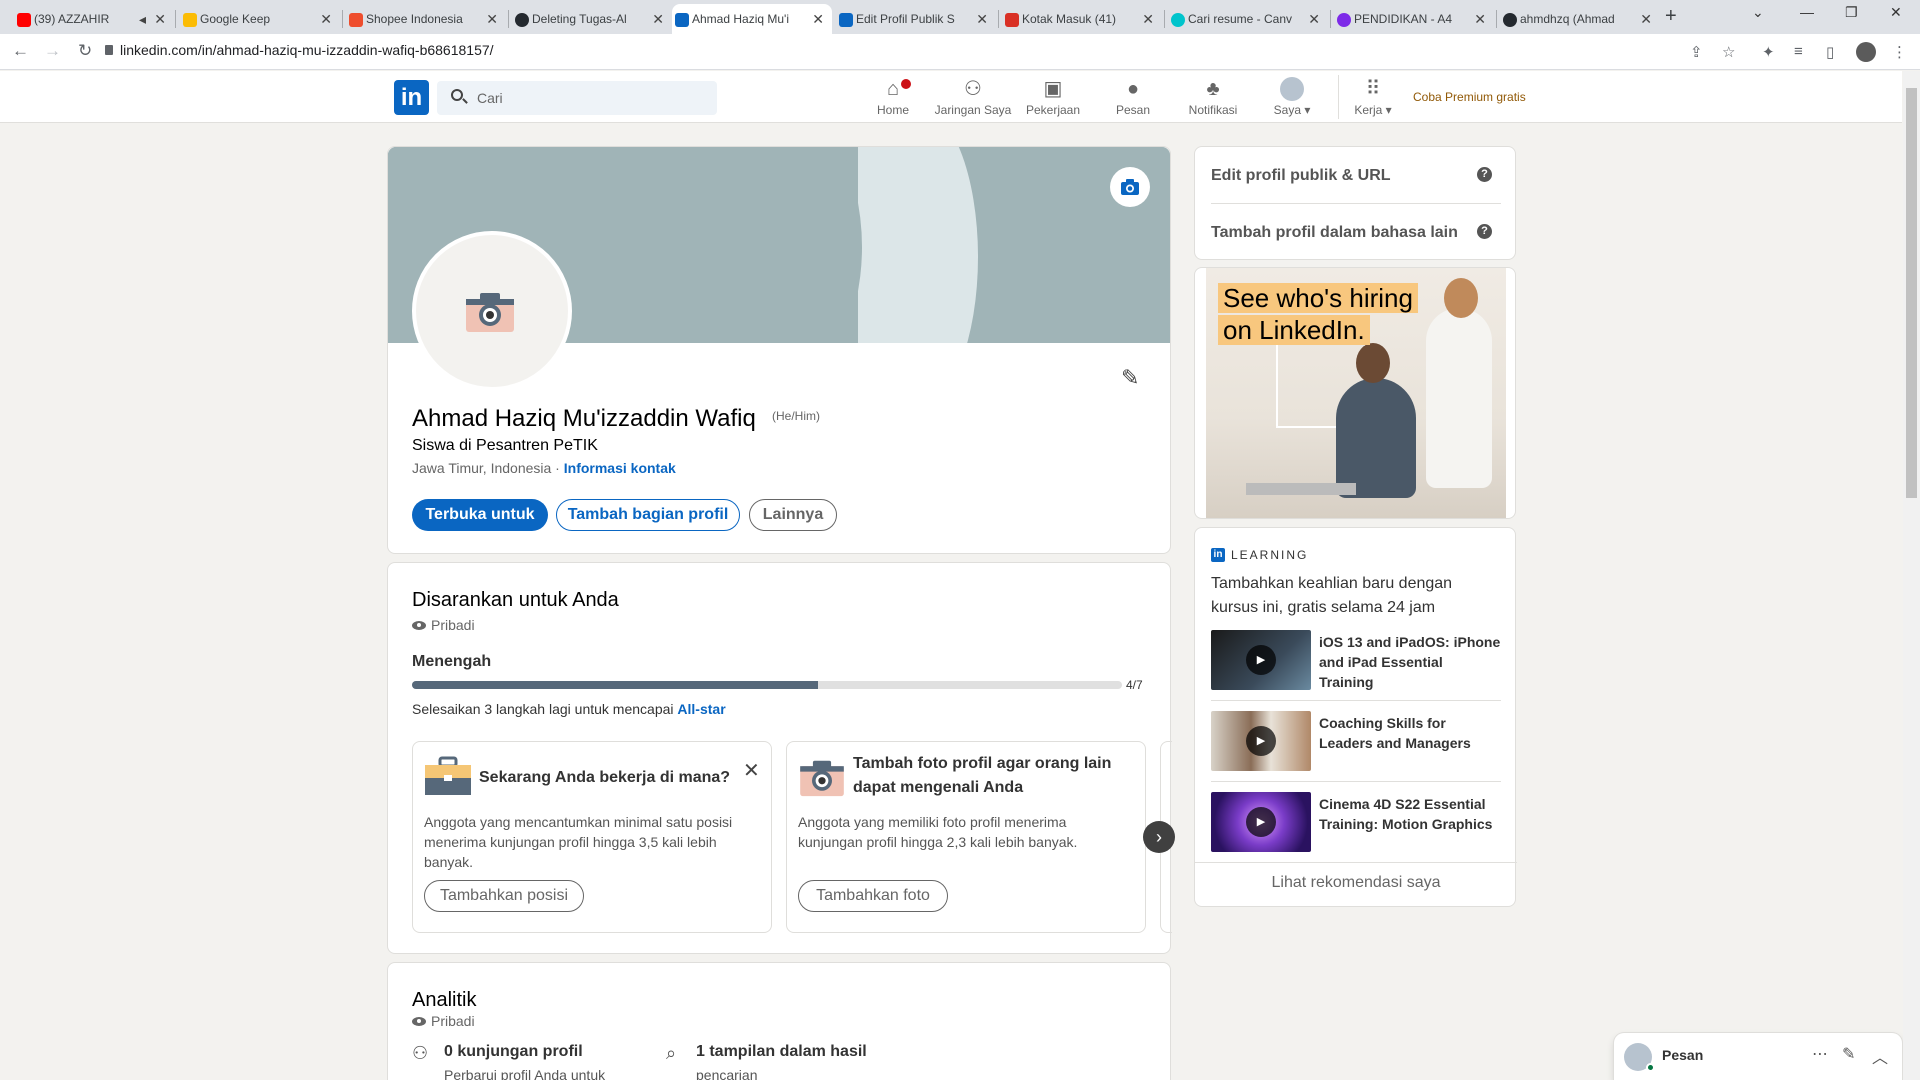  Describe the element at coordinates (1395, 733) in the screenshot. I see `course-title: Coaching Skills for Leaders and Managers` at that location.